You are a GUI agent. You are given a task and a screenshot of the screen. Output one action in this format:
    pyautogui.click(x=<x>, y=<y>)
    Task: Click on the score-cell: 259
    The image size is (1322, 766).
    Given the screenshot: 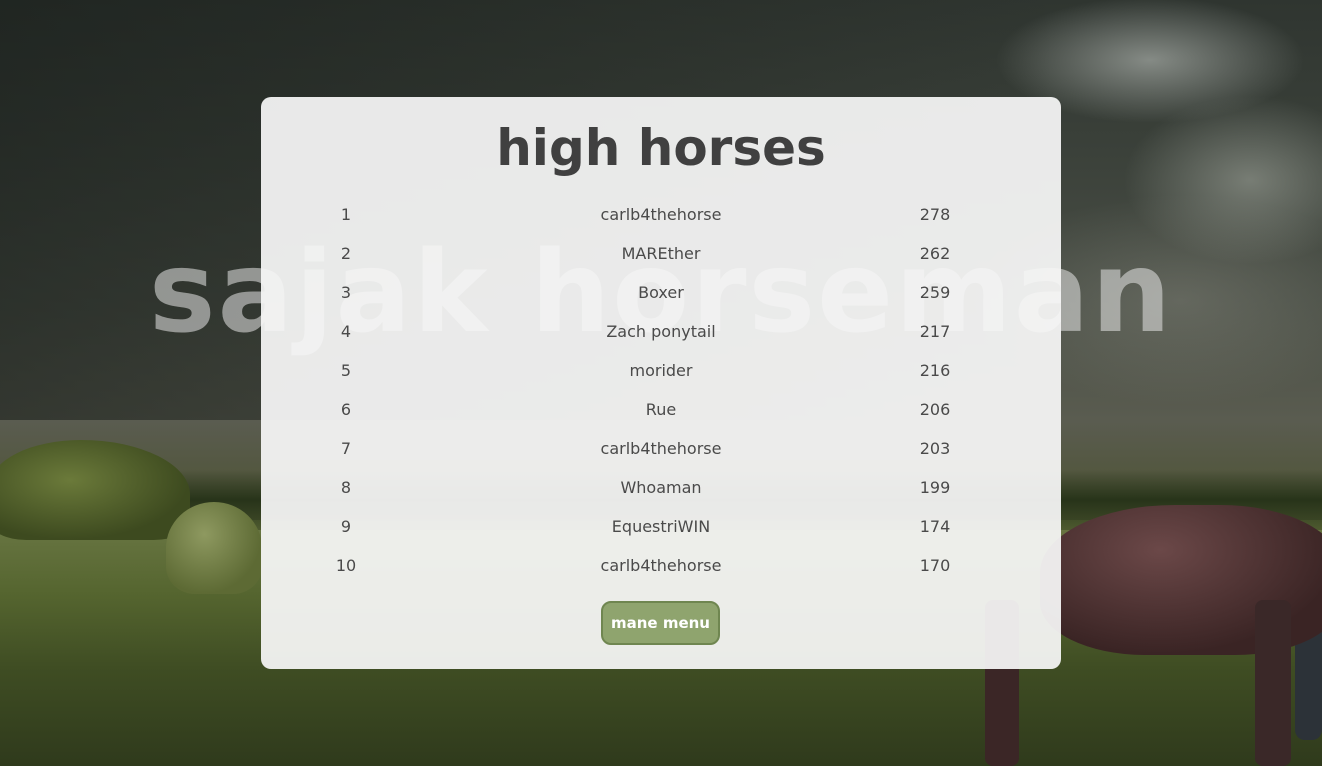 What is the action you would take?
    pyautogui.click(x=935, y=292)
    